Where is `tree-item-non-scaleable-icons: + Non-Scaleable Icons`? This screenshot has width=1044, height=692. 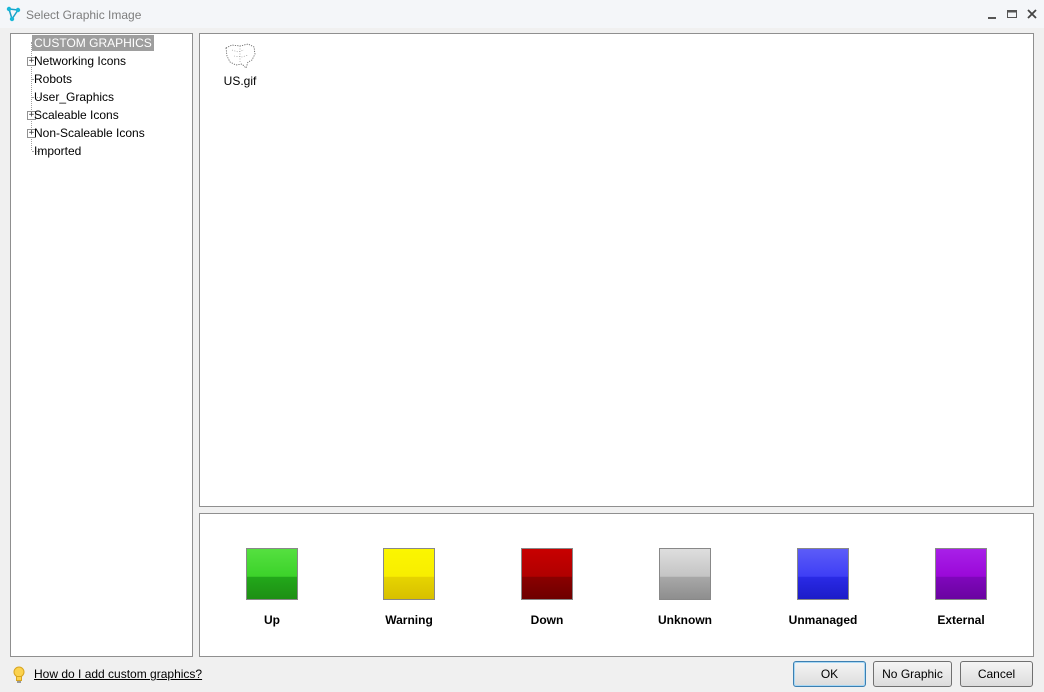
tree-item-non-scaleable-icons: + Non-Scaleable Icons is located at coordinates (101, 134).